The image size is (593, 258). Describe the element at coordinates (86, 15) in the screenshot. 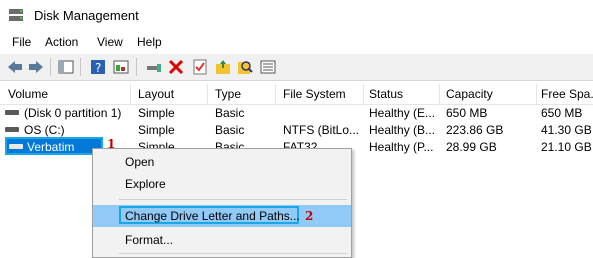

I see `window-title: Disk Management` at that location.